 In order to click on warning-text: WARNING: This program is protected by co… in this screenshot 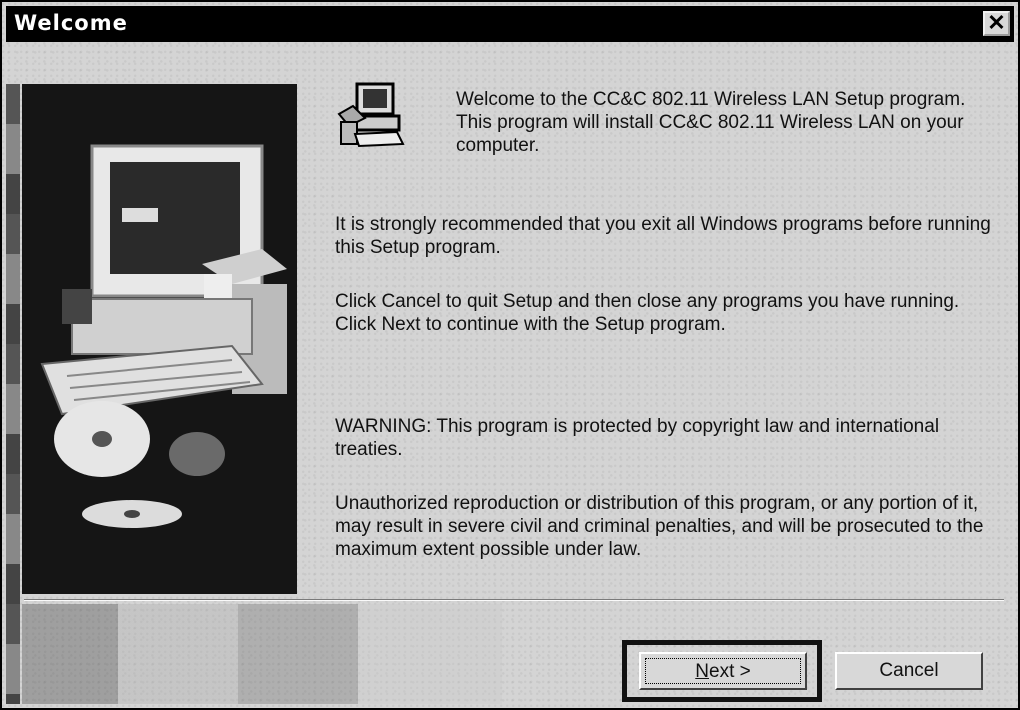, I will do `click(637, 438)`.